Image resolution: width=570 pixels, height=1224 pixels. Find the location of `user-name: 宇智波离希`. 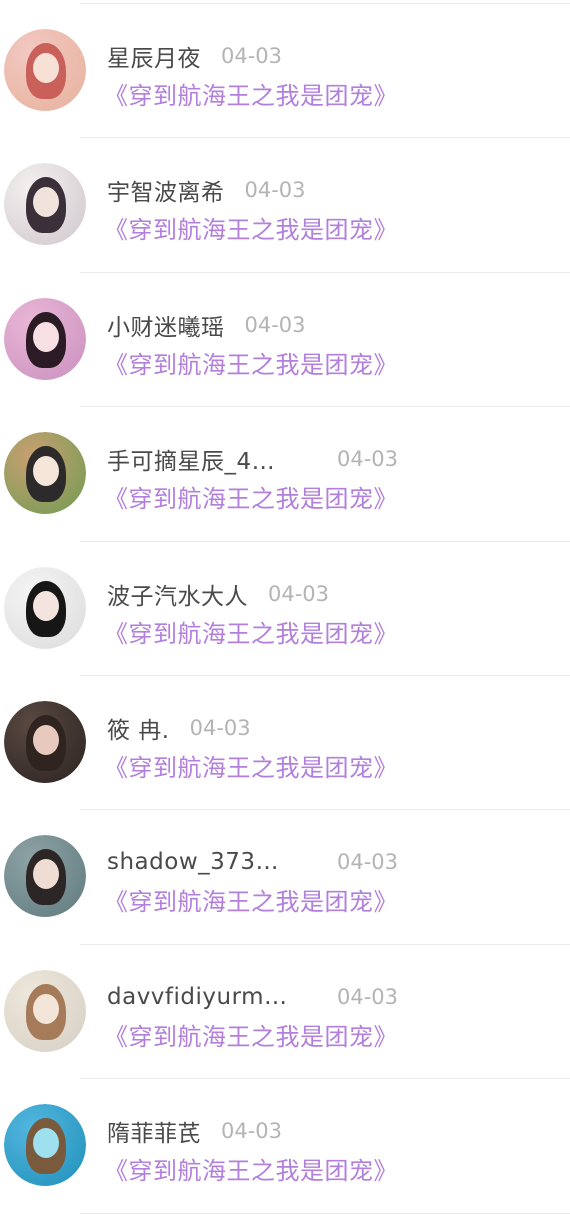

user-name: 宇智波离希 is located at coordinates (166, 190).